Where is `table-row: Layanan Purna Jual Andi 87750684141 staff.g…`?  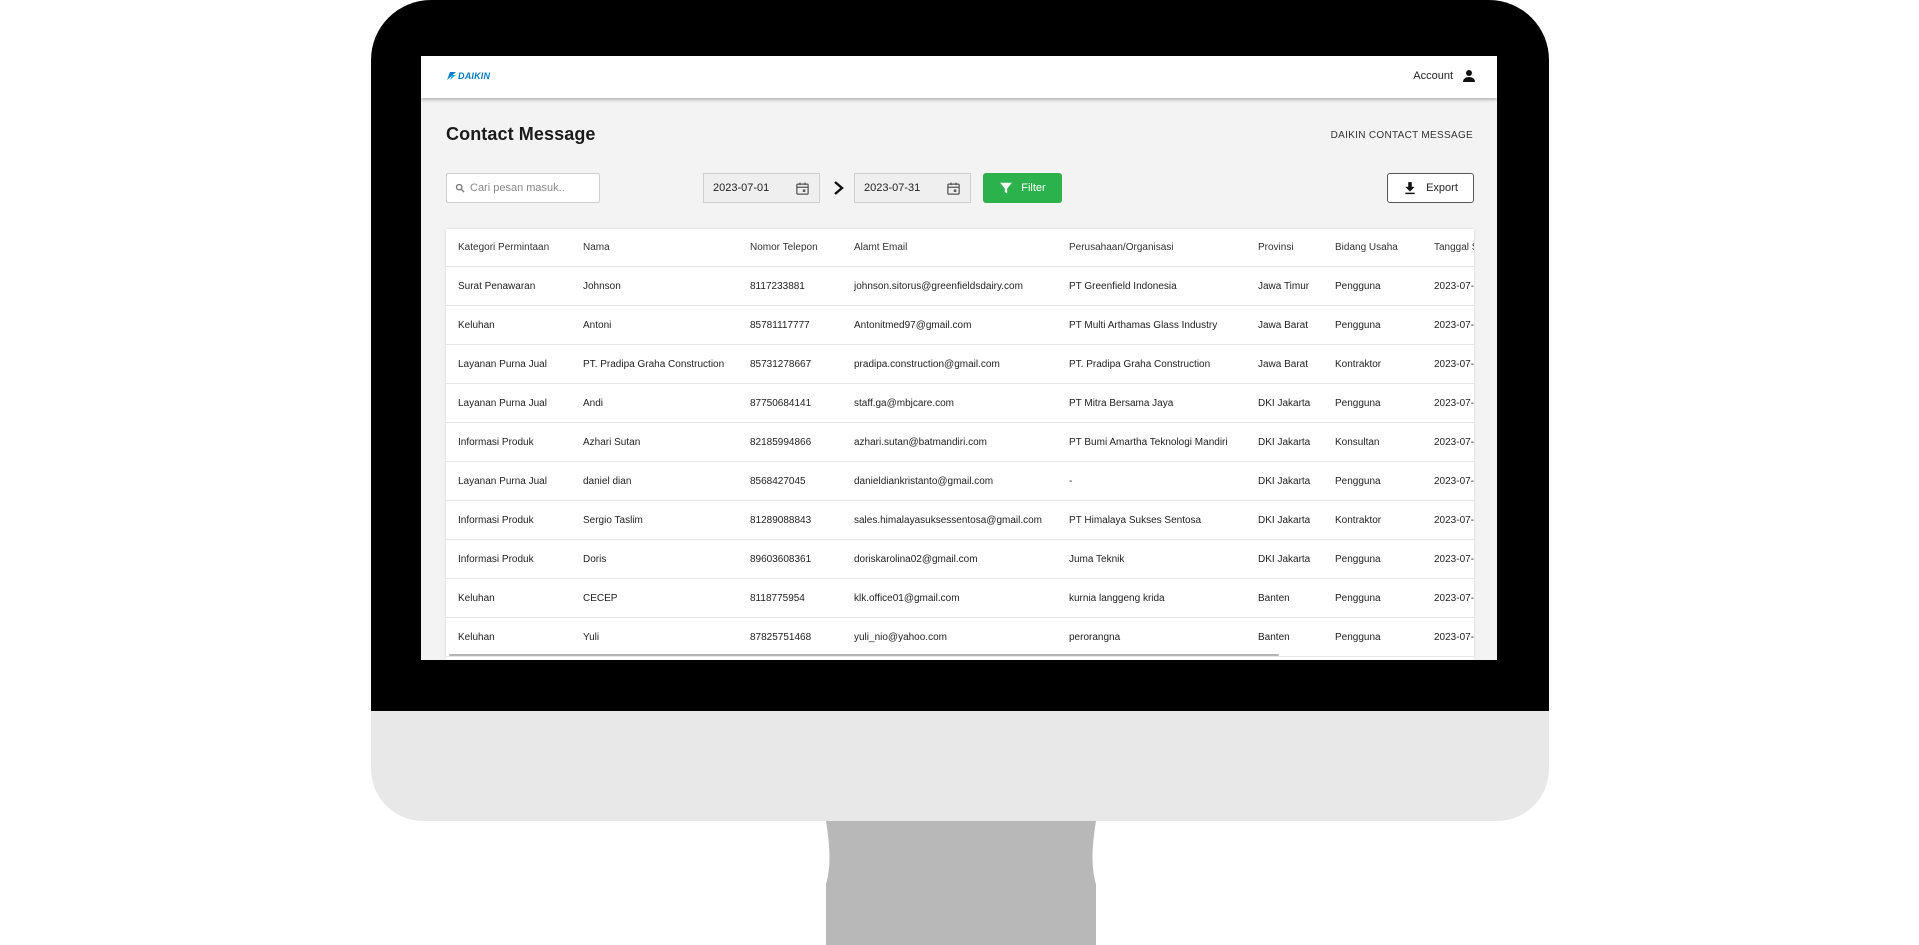 table-row: Layanan Purna Jual Andi 87750684141 staff.g… is located at coordinates (960, 403).